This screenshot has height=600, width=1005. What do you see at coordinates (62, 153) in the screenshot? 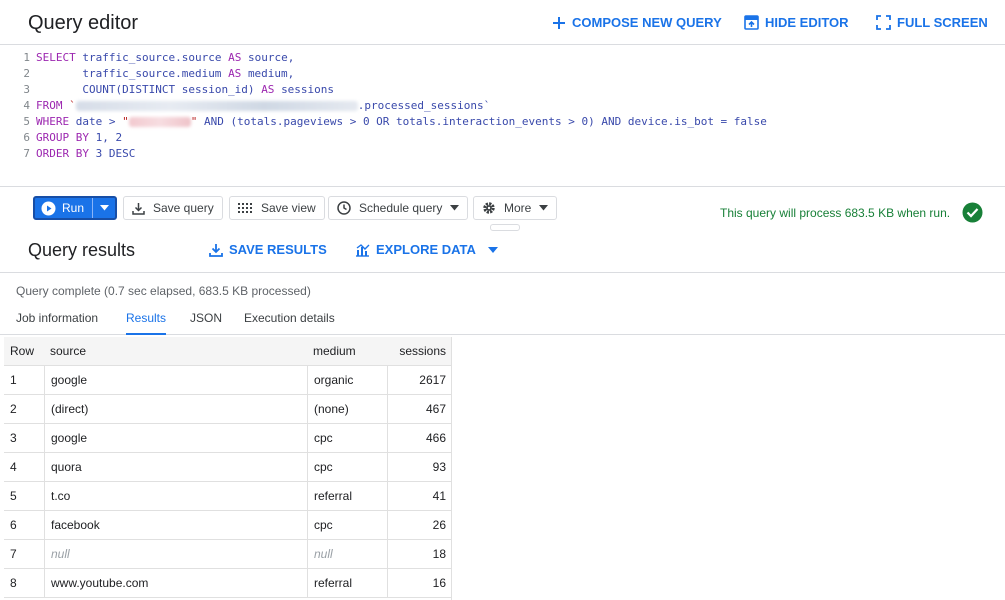
I see `sql-keyword: ORDER BY` at bounding box center [62, 153].